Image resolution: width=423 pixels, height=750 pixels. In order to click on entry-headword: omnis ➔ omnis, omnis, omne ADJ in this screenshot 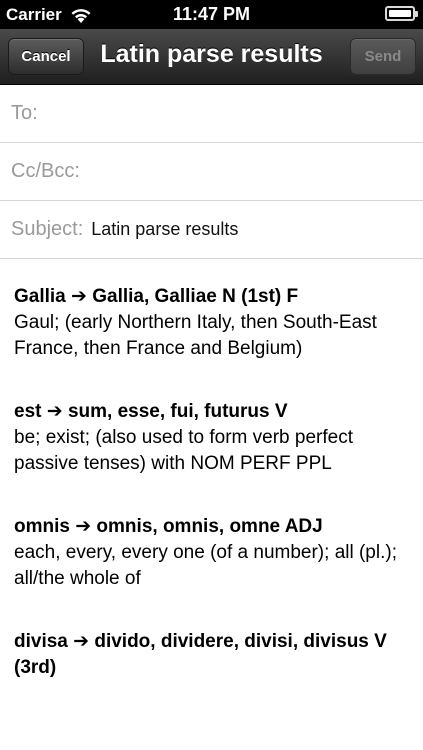, I will do `click(168, 526)`.